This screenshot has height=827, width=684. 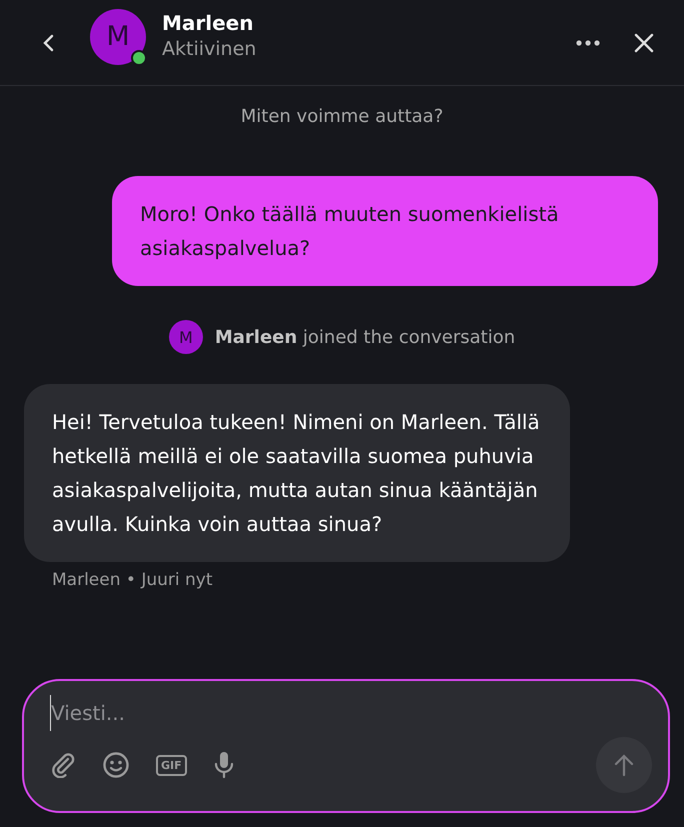 I want to click on message-meta: Marleen • Juuri nyt, so click(x=133, y=580).